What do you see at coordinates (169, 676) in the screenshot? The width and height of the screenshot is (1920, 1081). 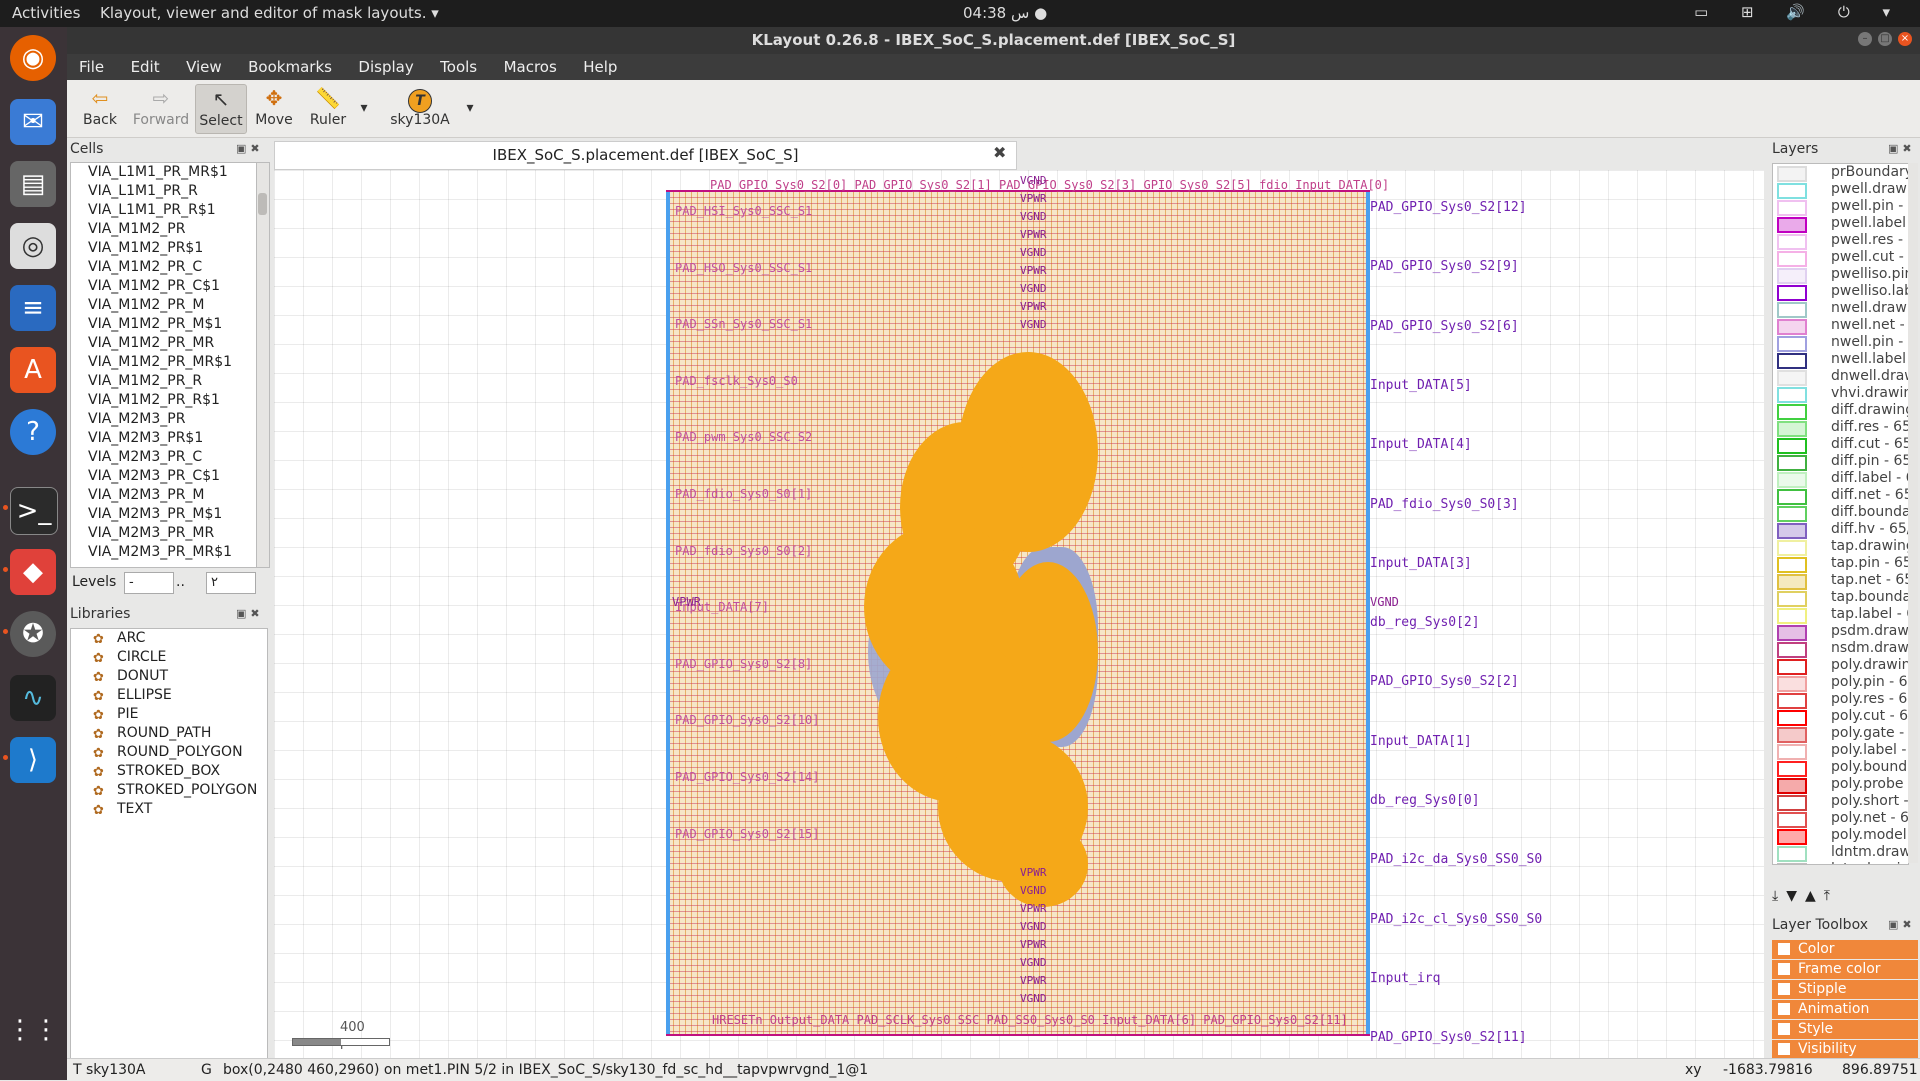 I see `library-item: ✿ DONUT` at bounding box center [169, 676].